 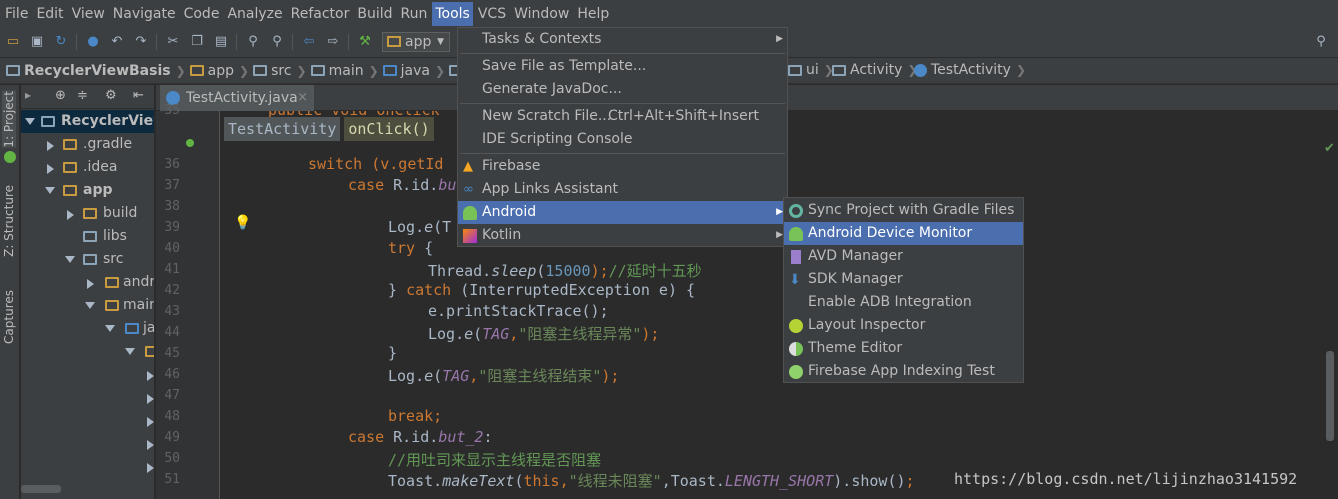 What do you see at coordinates (1330, 396) in the screenshot?
I see `scrollbar-thumb` at bounding box center [1330, 396].